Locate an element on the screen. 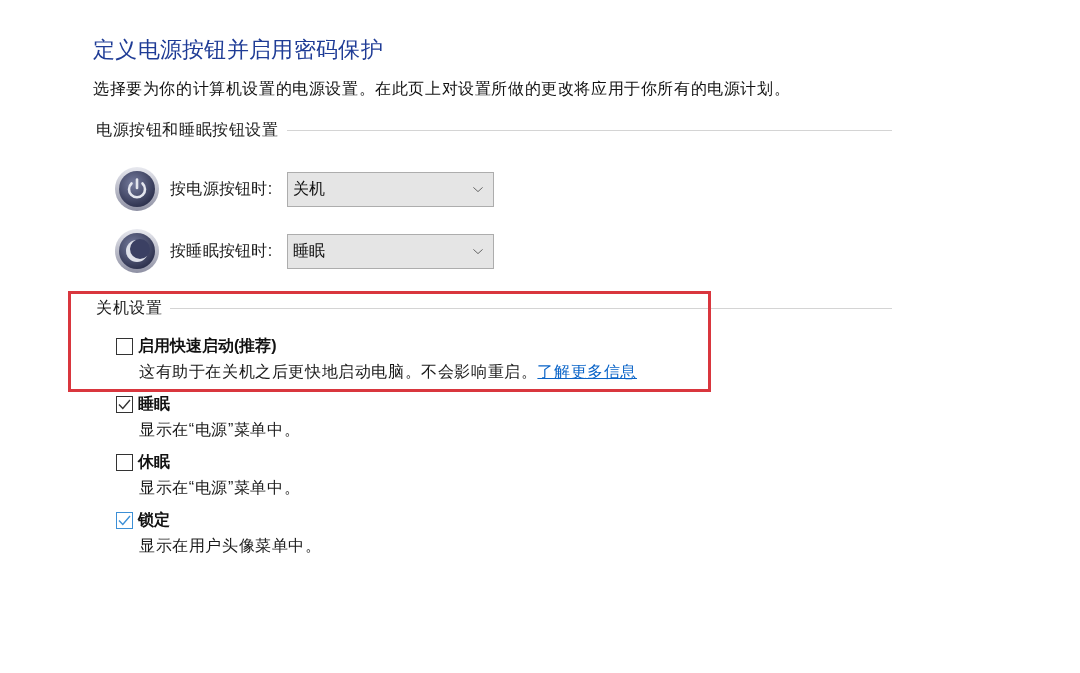 Image resolution: width=1080 pixels, height=673 pixels. page-title: 定义电源按钮并启用密码保护 is located at coordinates (238, 50).